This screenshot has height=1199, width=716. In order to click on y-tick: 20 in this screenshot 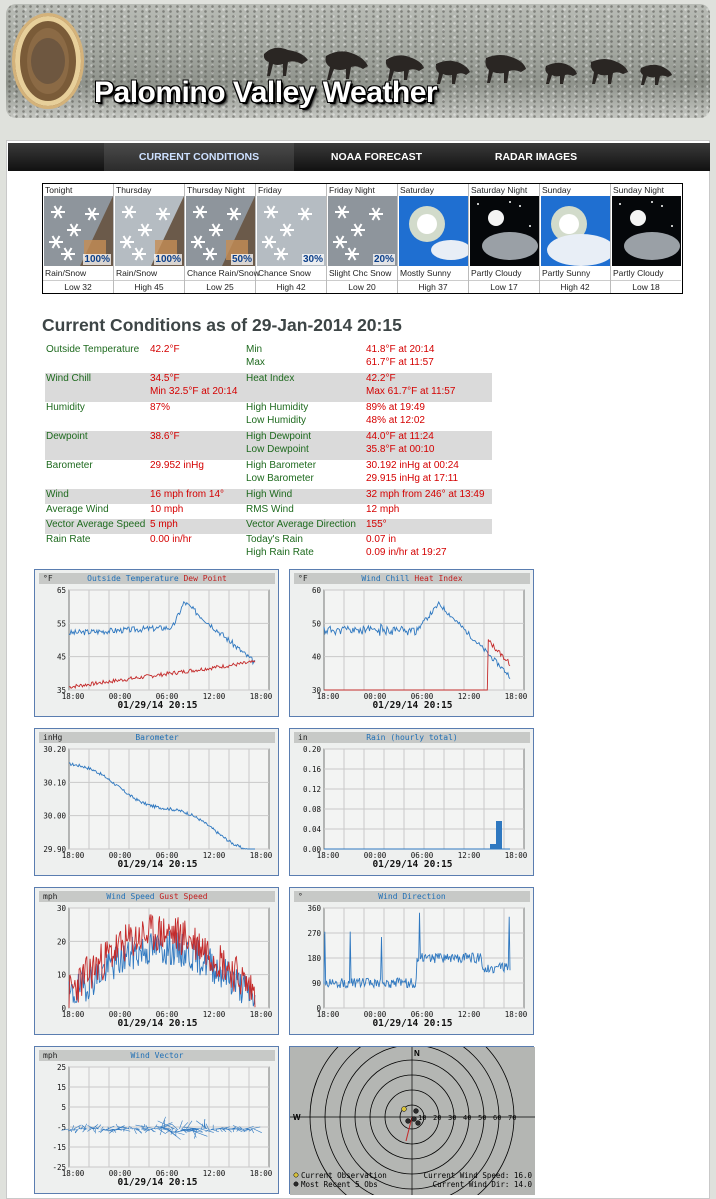, I will do `click(62, 941)`.